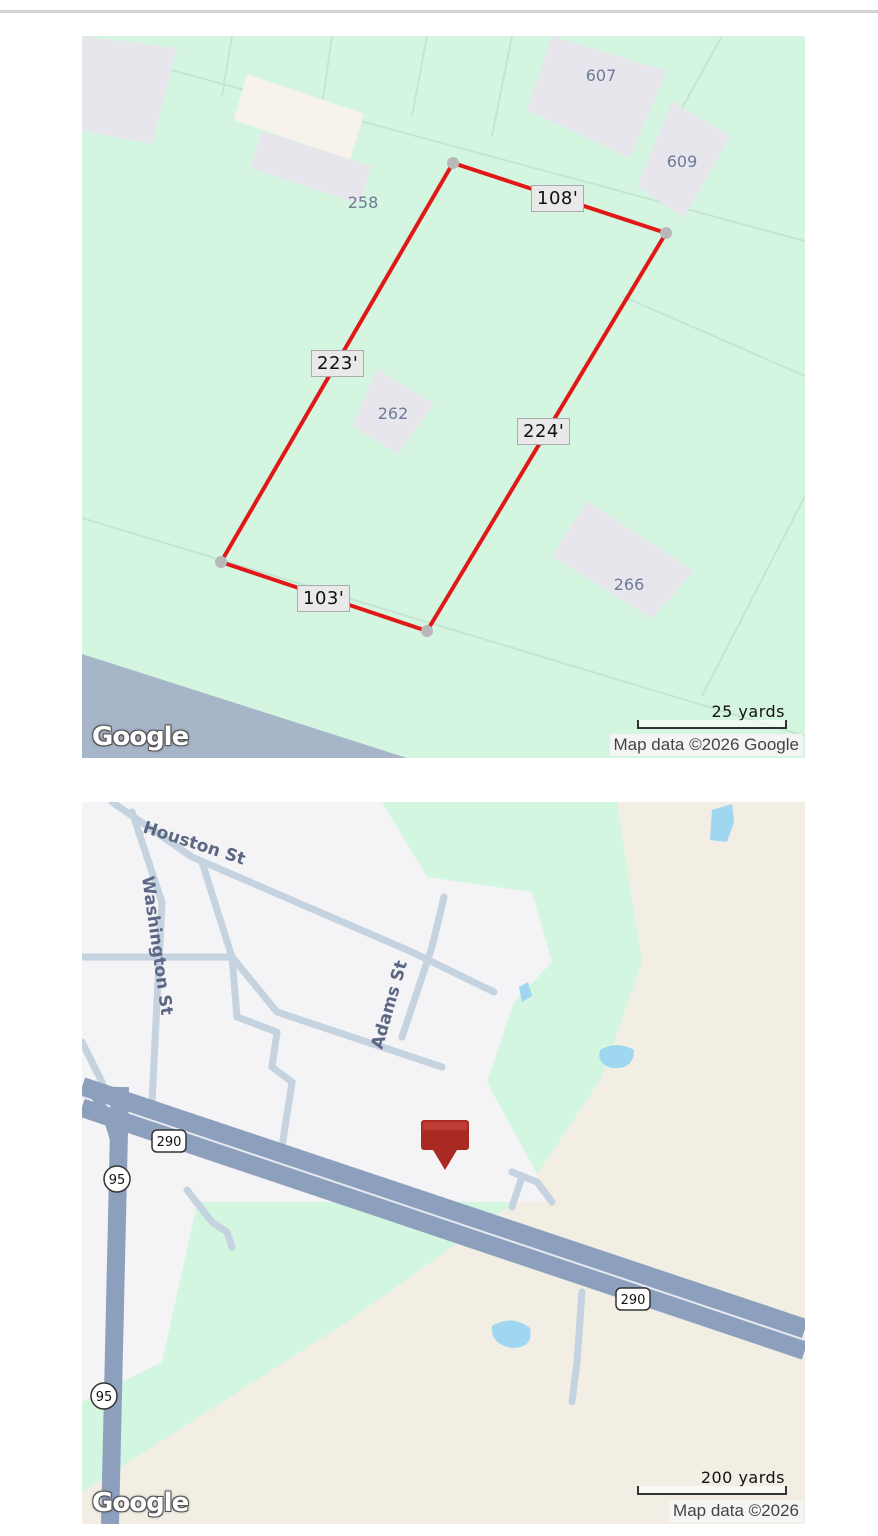 The image size is (878, 1536). Describe the element at coordinates (748, 711) in the screenshot. I see `scale-label: 25 yards` at that location.